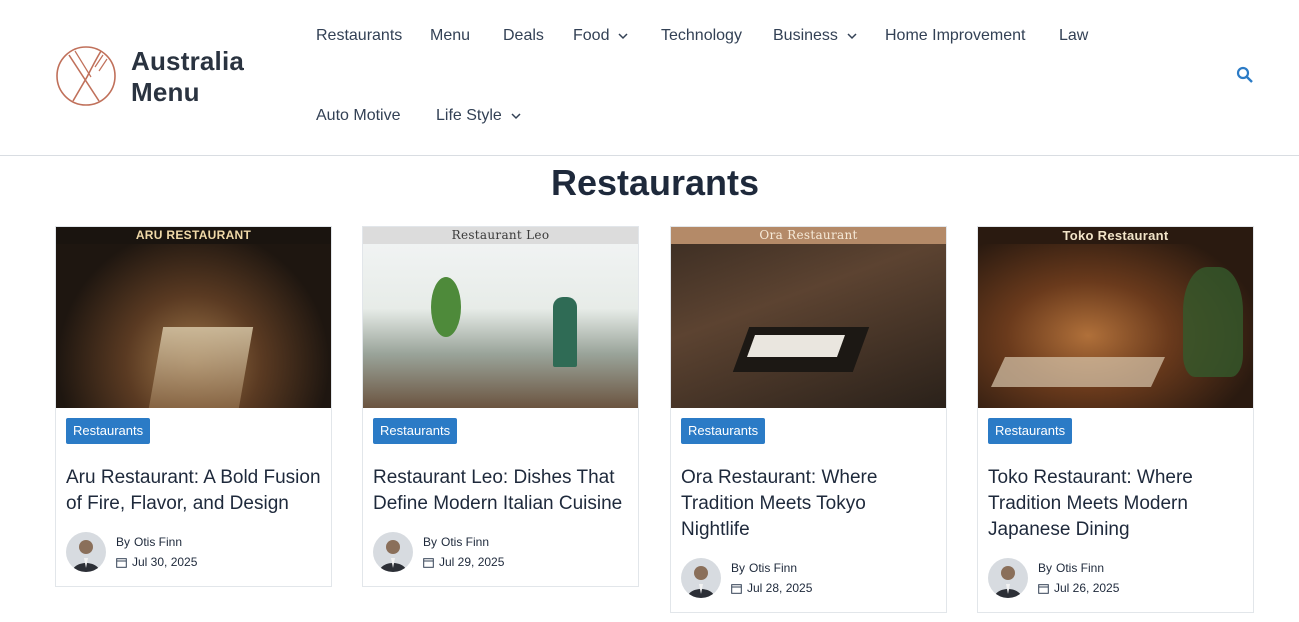  What do you see at coordinates (500, 317) in the screenshot?
I see `post-image: Restaurant Leo` at bounding box center [500, 317].